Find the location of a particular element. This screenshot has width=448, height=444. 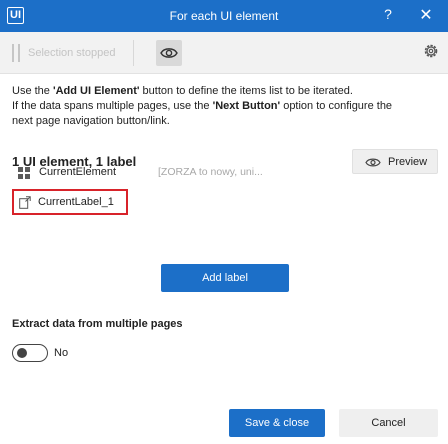

cancel-button: Cancel is located at coordinates (388, 423).